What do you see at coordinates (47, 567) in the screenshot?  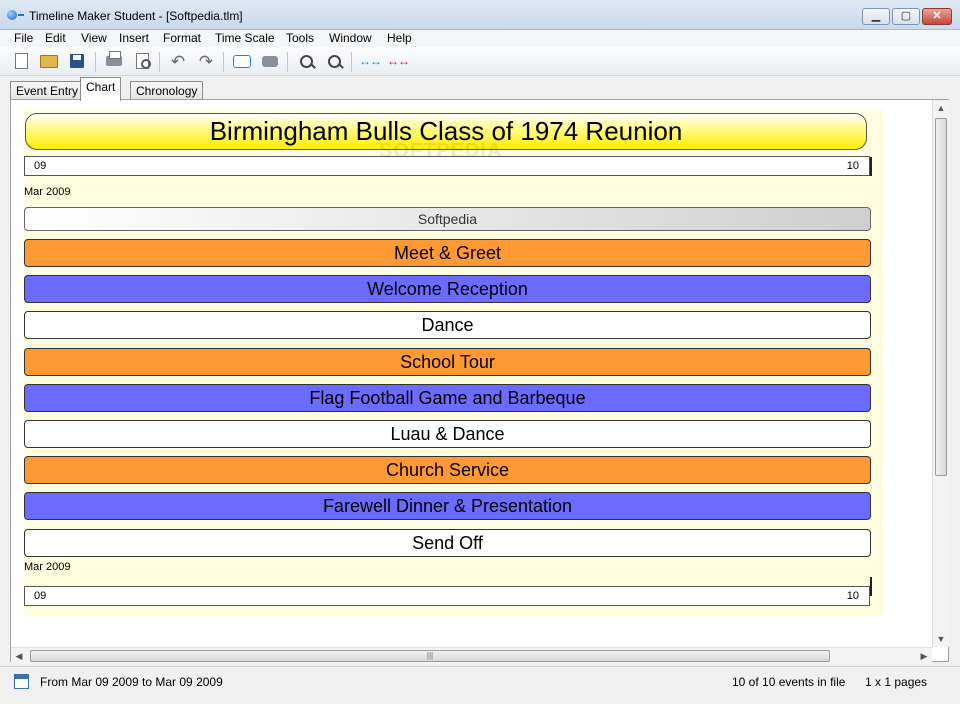 I see `bottom-month-label: Mar 2009` at bounding box center [47, 567].